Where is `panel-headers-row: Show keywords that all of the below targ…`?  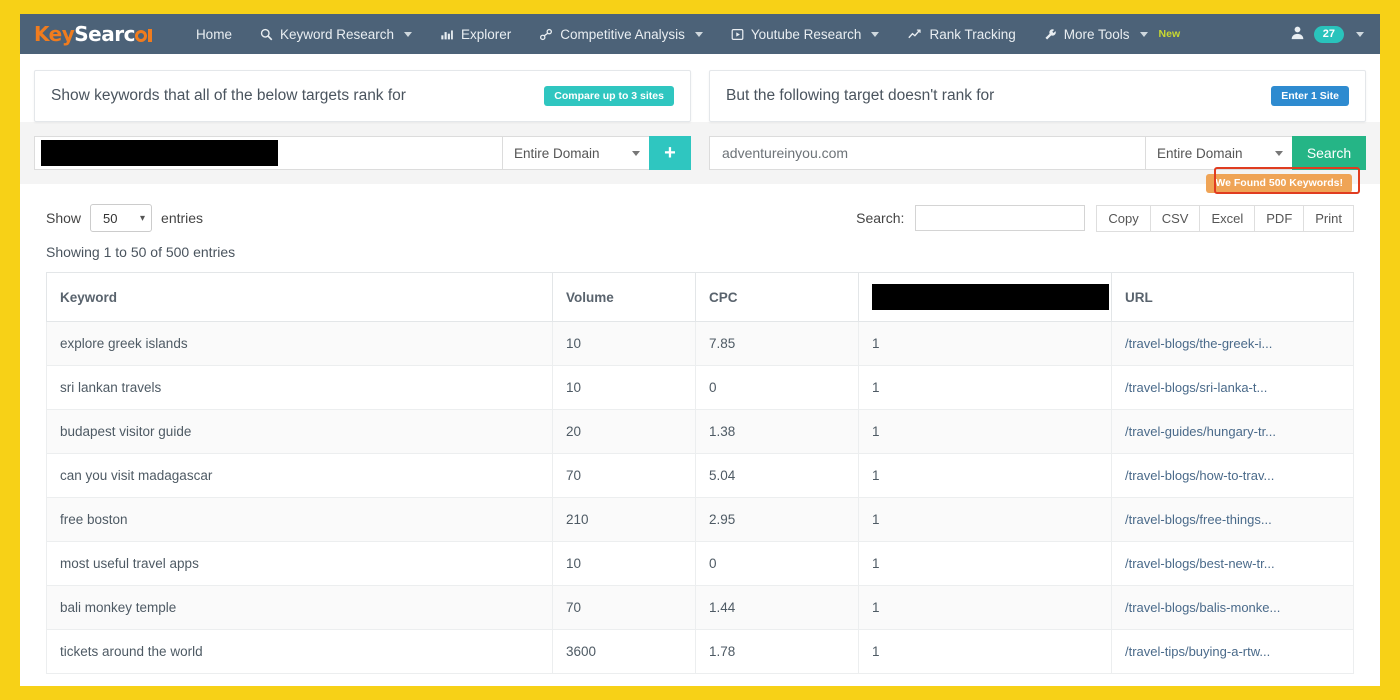
panel-headers-row: Show keywords that all of the below targ… is located at coordinates (700, 88).